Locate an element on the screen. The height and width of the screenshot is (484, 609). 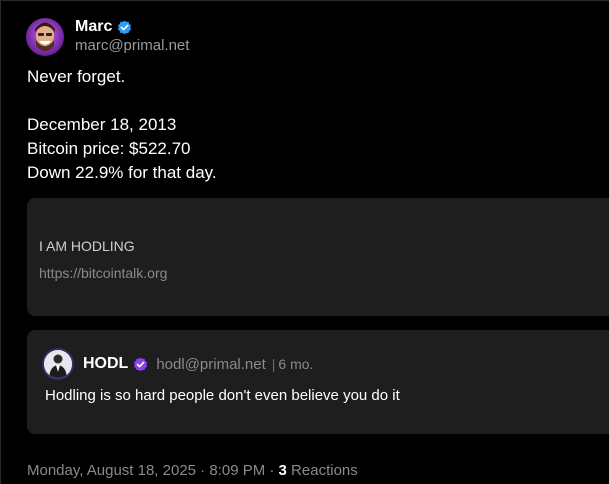
author-name-row: Marc is located at coordinates (132, 27).